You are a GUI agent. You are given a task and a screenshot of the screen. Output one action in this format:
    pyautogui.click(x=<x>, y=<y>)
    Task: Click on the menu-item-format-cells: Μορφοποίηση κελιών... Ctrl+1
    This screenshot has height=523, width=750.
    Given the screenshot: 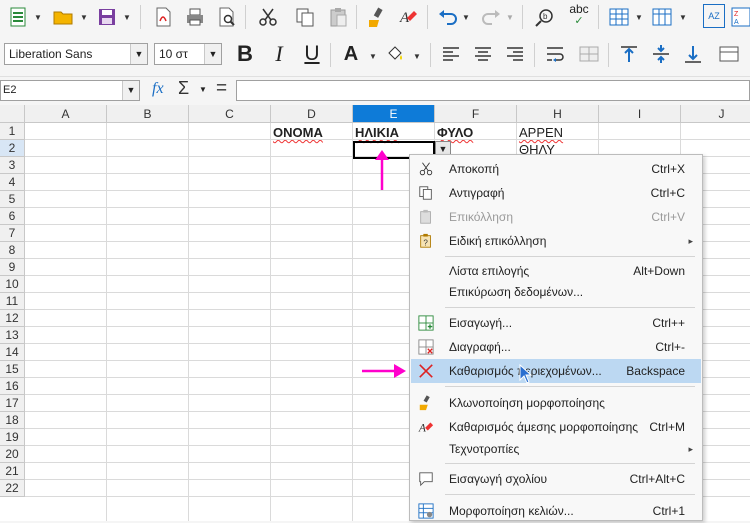 What is the action you would take?
    pyautogui.click(x=556, y=511)
    